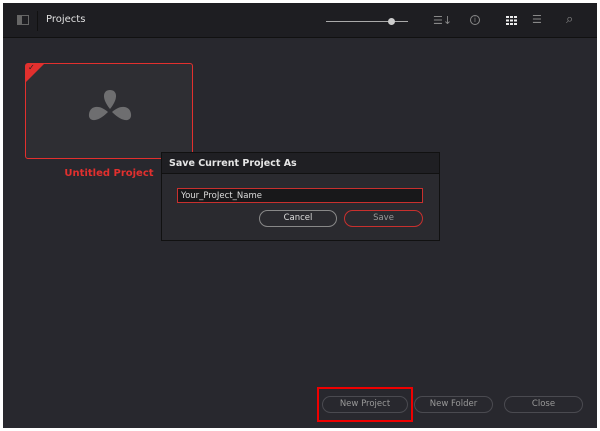 This screenshot has width=600, height=431. What do you see at coordinates (442, 20) in the screenshot?
I see `sort-icon: ☰↓` at bounding box center [442, 20].